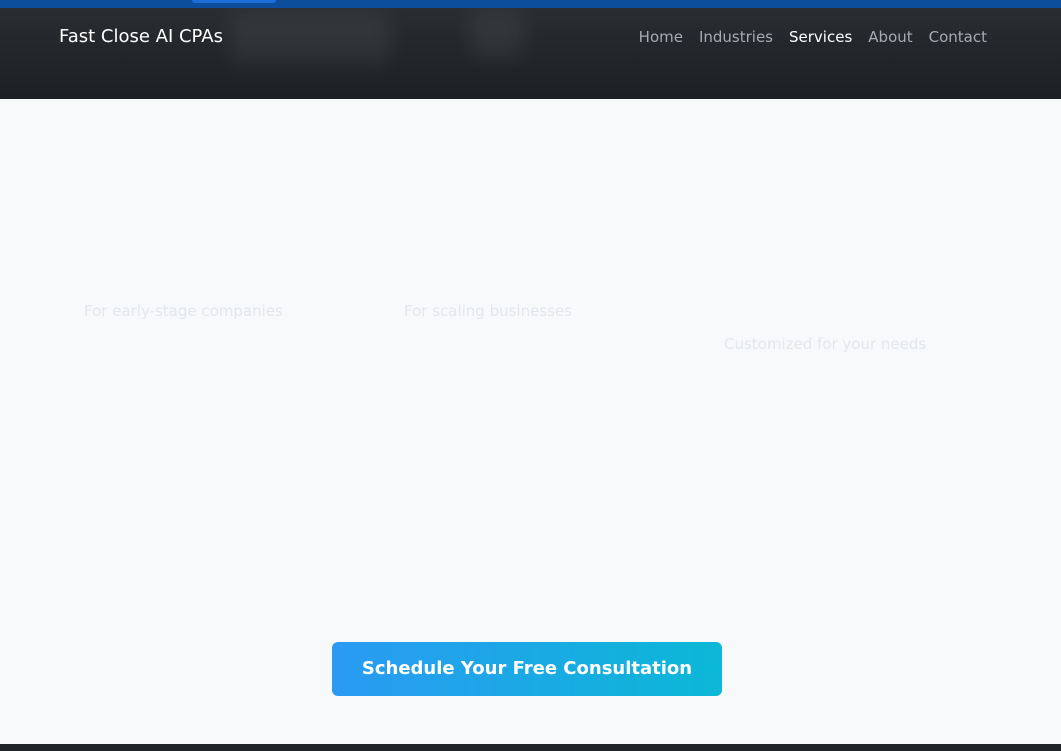  Describe the element at coordinates (530, 4) in the screenshot. I see `browser-top-strip` at that location.